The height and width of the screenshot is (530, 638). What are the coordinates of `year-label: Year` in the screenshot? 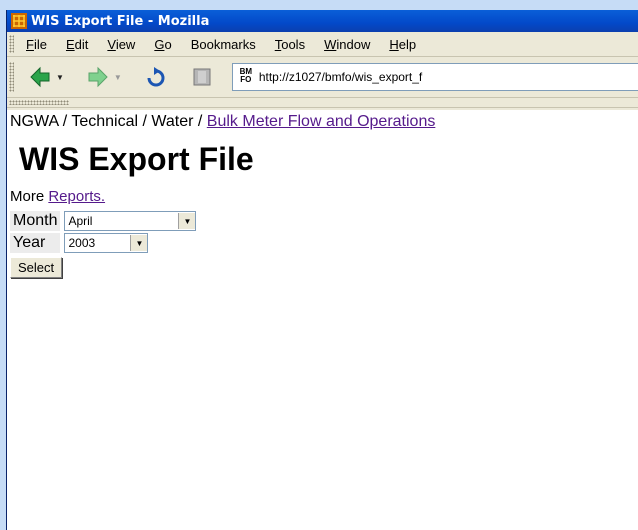 It's located at (35, 243).